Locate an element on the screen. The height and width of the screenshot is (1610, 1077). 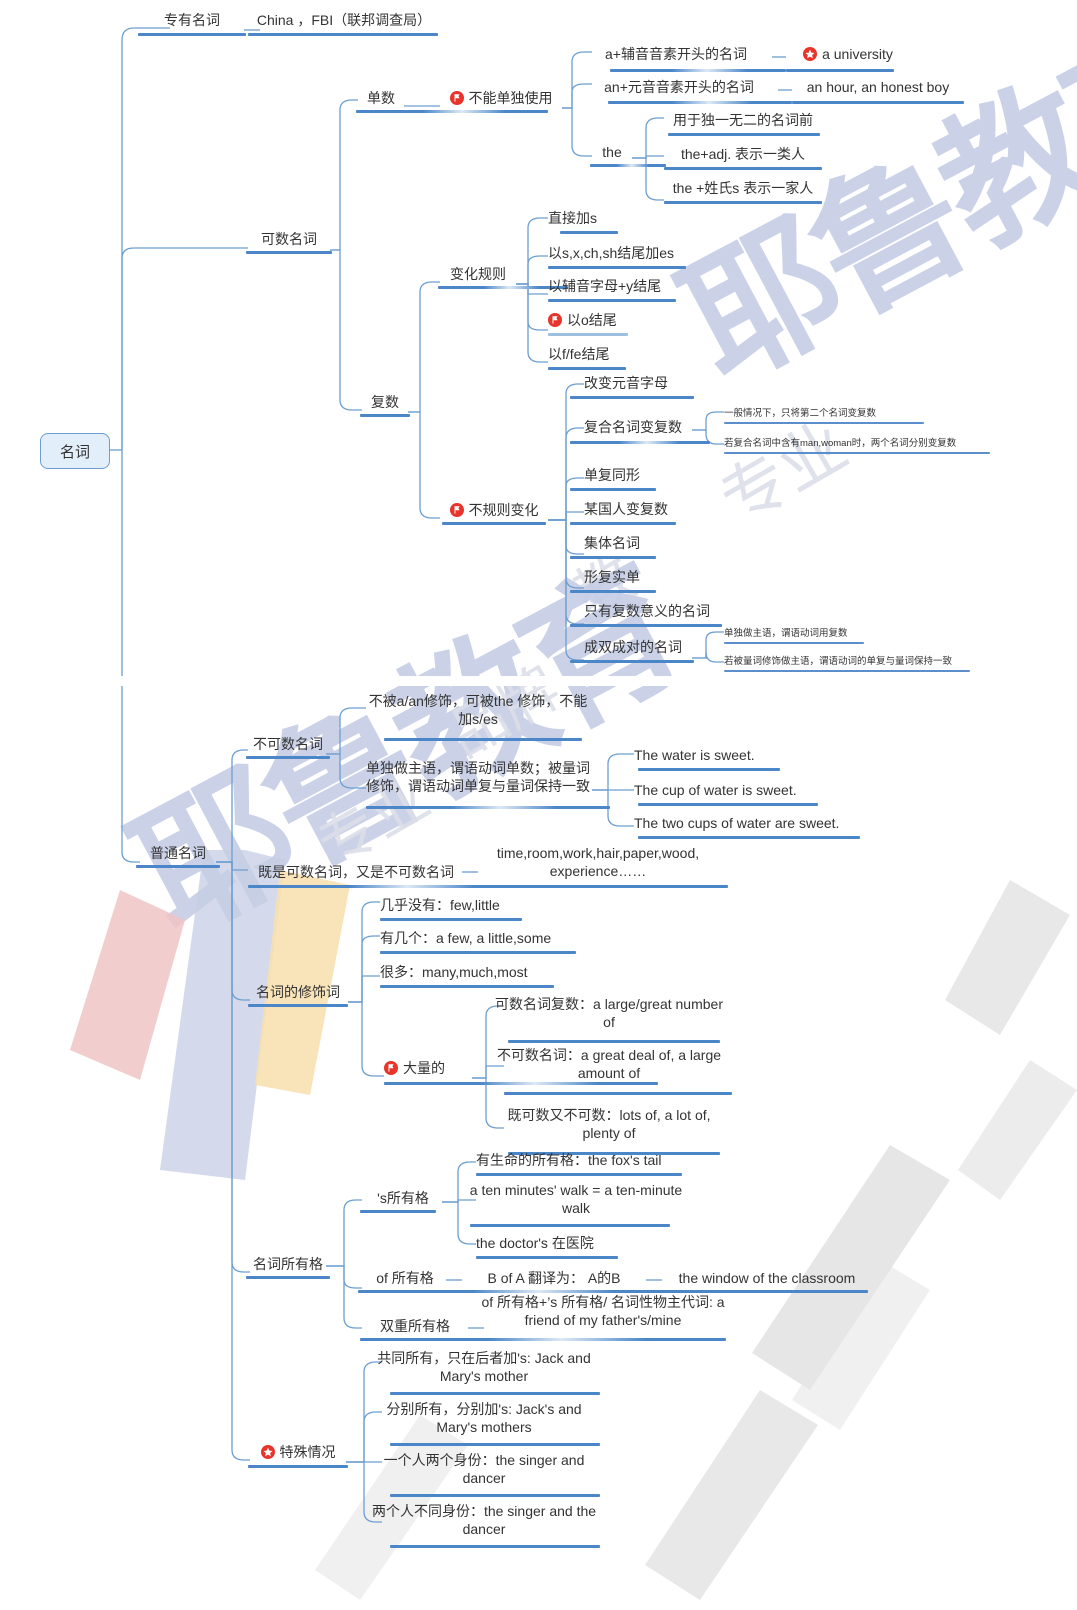
node-s-possessive: 's所有格 is located at coordinates (403, 1199).